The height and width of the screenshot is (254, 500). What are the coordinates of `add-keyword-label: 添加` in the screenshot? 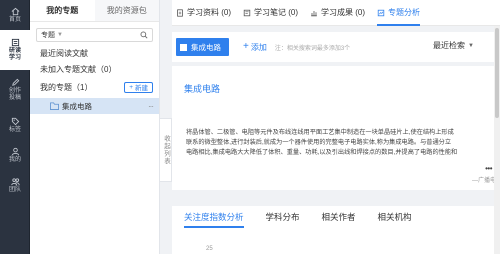 It's located at (258, 47).